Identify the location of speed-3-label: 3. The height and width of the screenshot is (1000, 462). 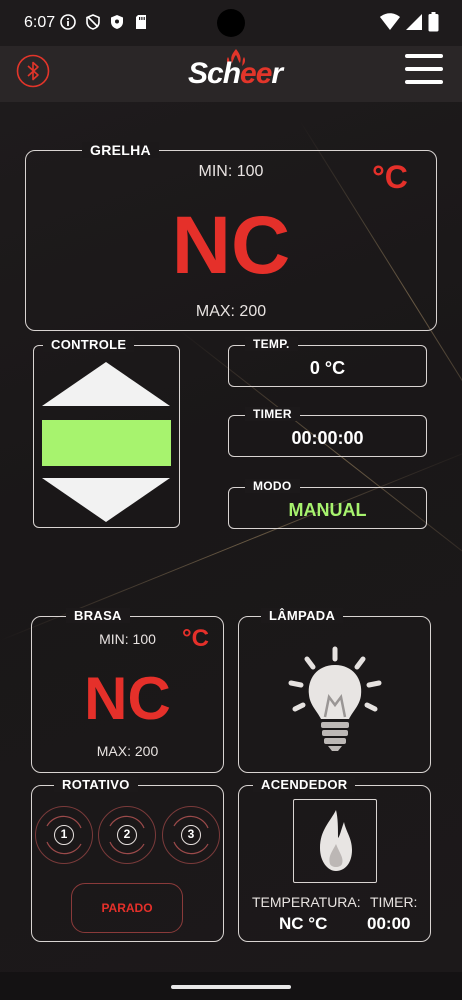
(191, 835).